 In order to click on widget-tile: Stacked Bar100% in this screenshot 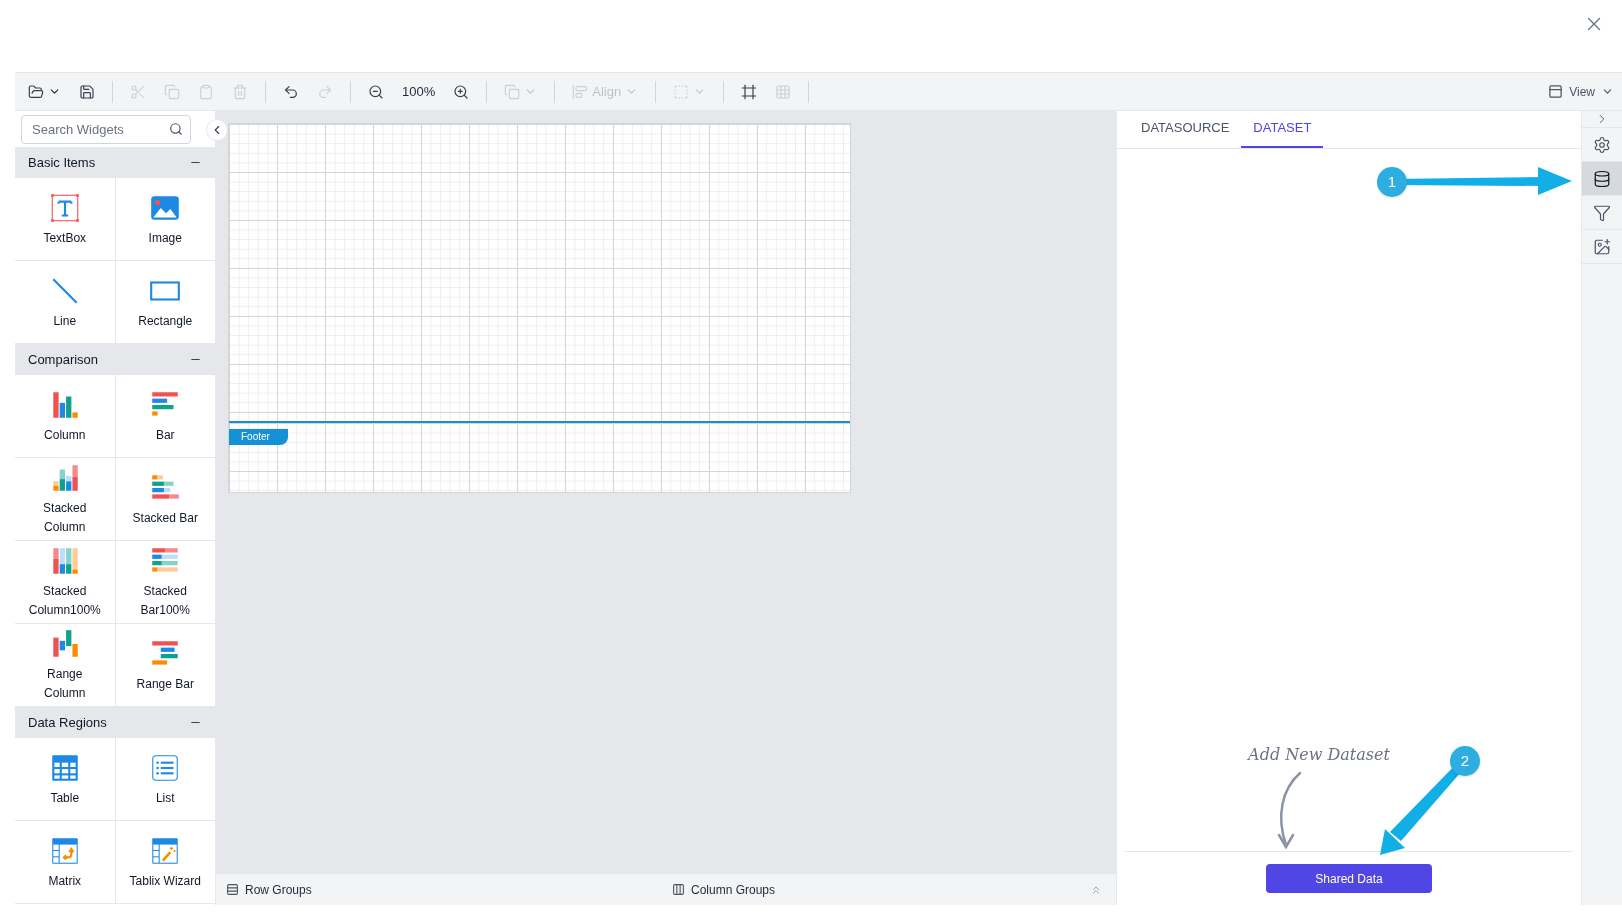, I will do `click(165, 582)`.